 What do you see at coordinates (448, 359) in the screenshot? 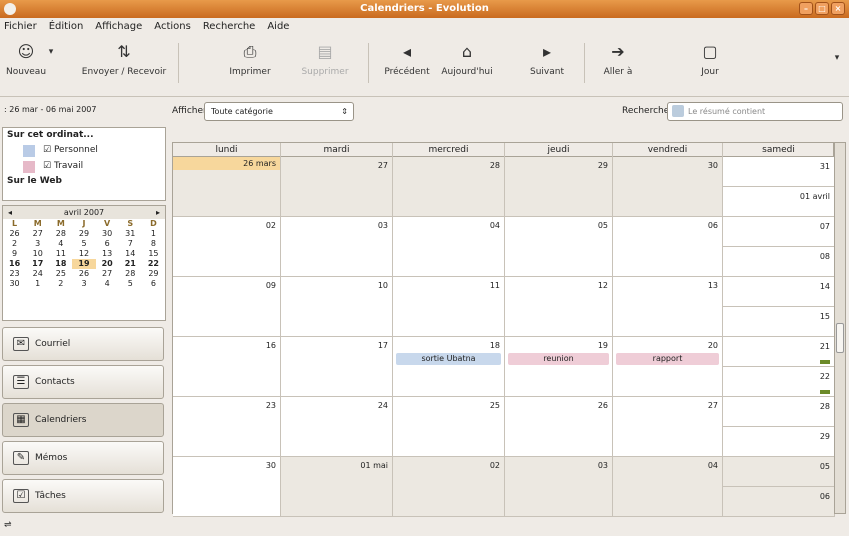
I see `event-item: sortie Ubatna` at bounding box center [448, 359].